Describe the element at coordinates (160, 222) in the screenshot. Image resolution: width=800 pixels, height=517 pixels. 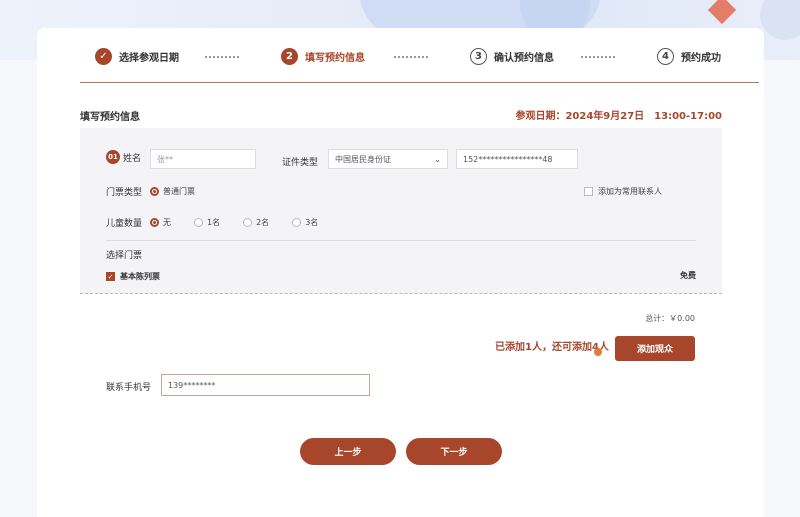
I see `children-option-none: 无` at that location.